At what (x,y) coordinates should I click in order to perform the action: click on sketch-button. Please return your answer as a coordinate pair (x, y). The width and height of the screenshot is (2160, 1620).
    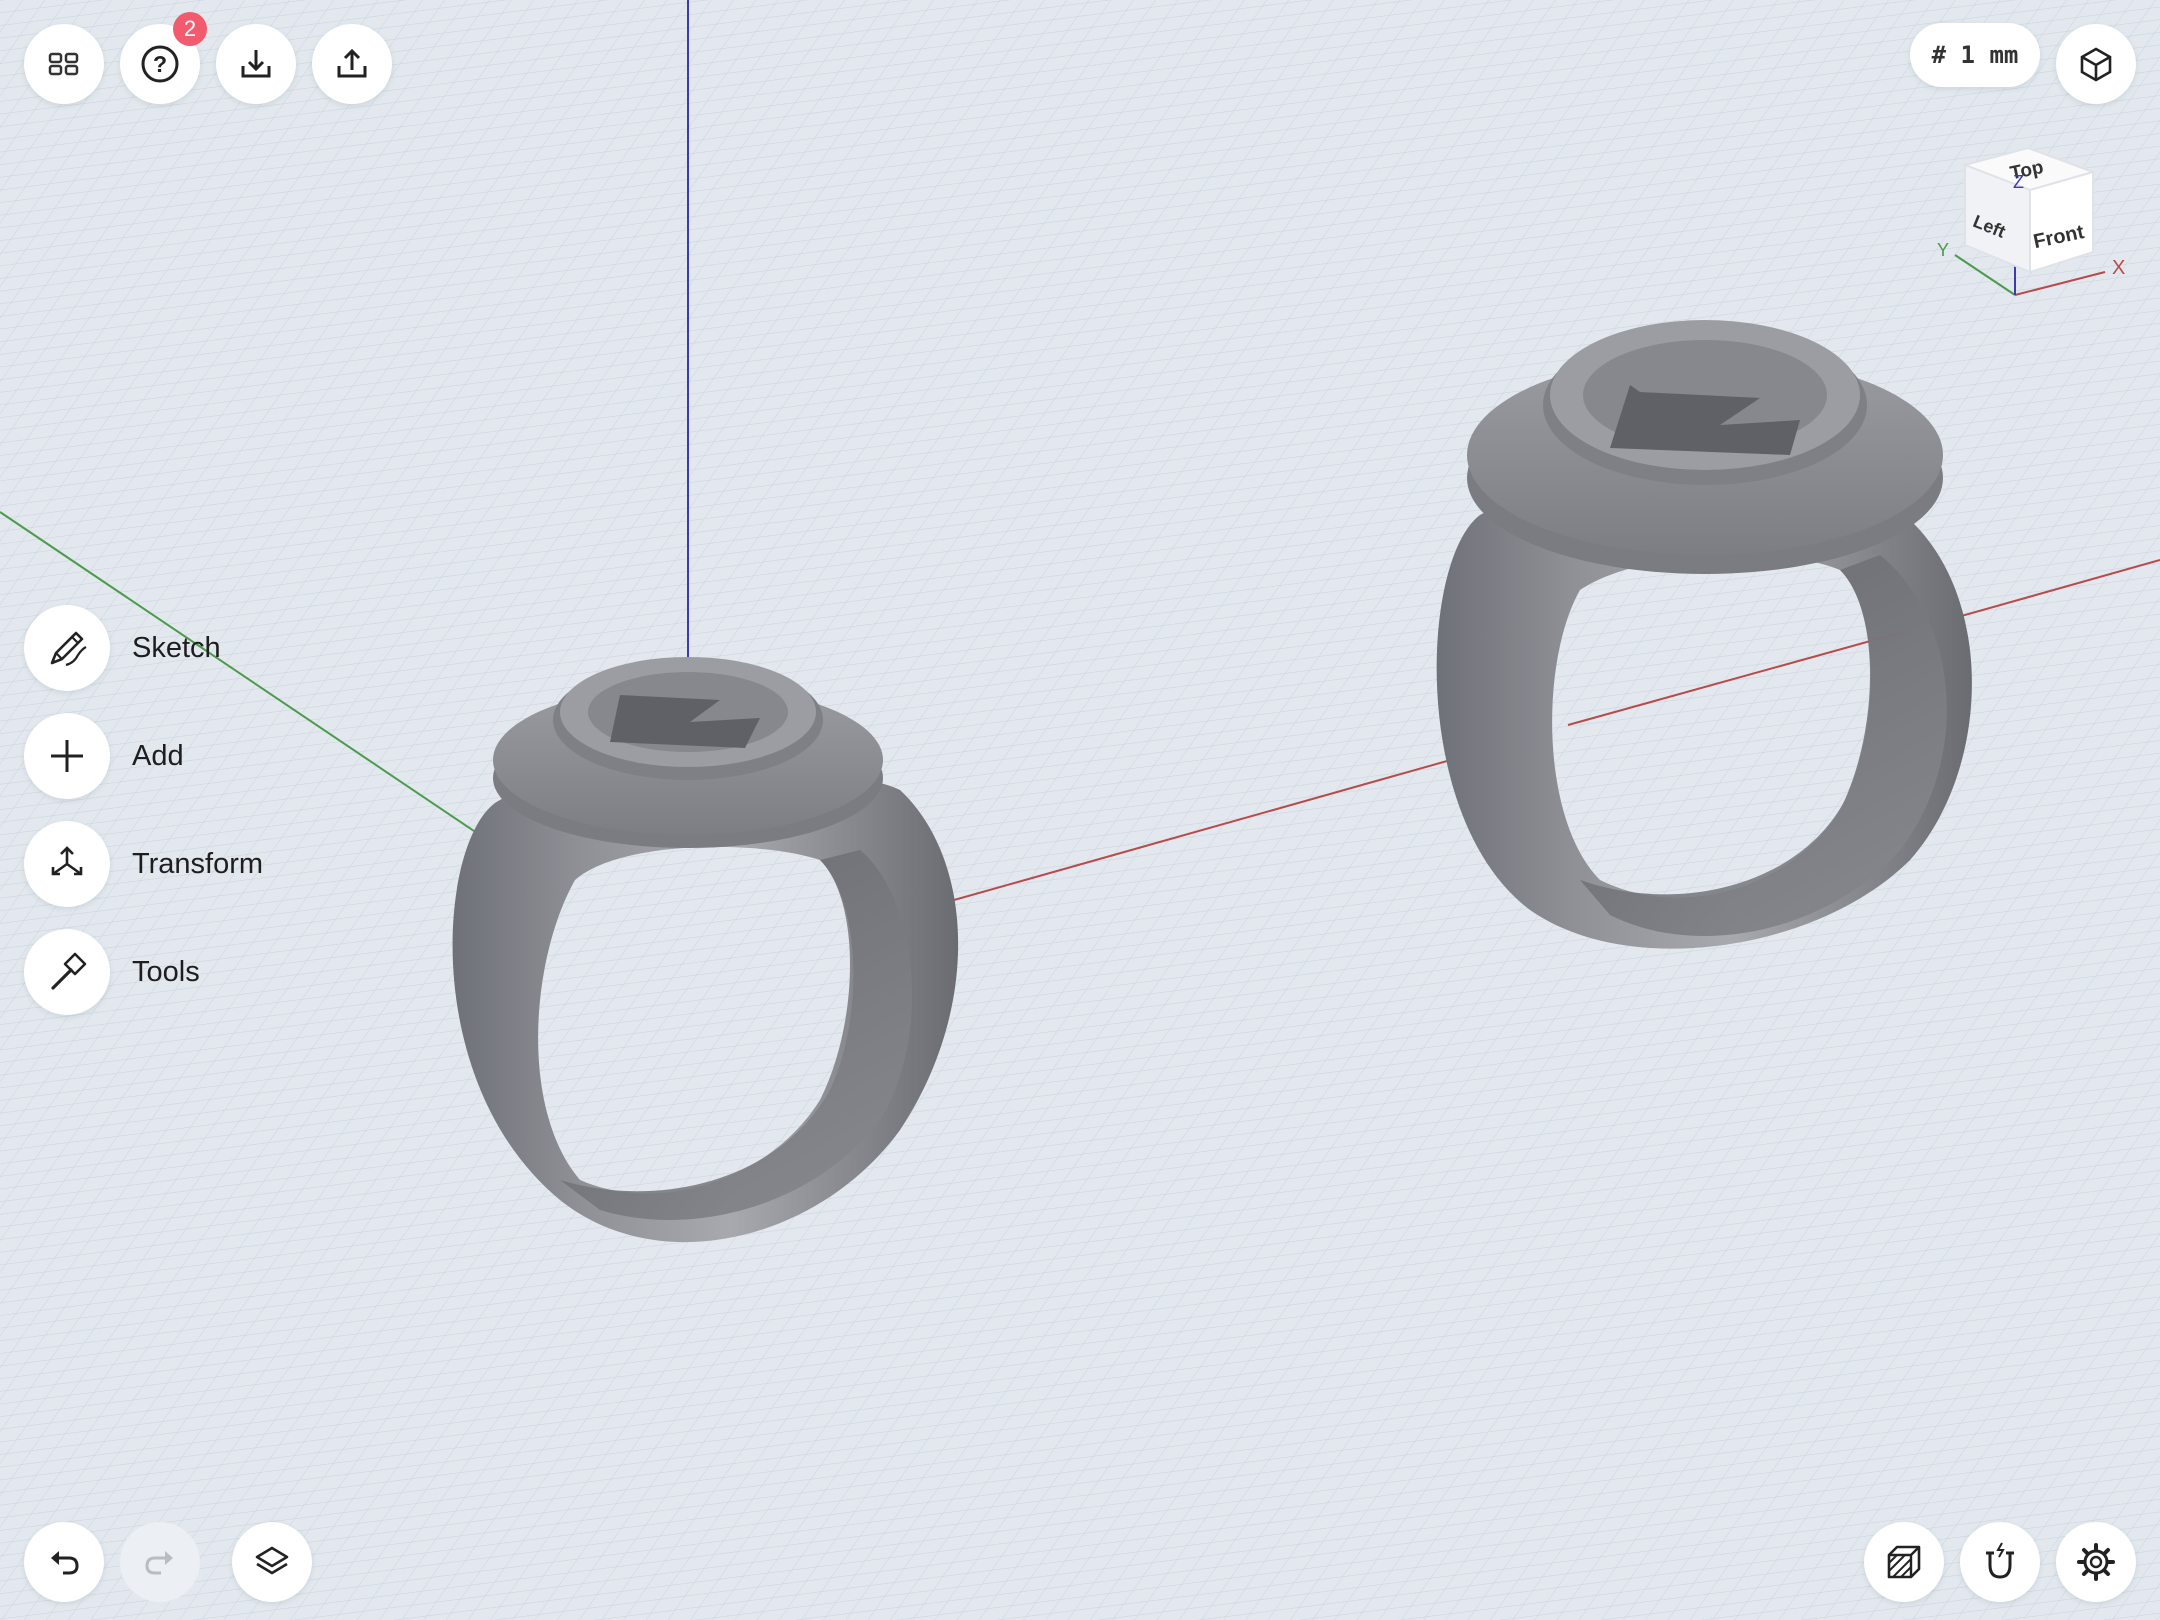
    Looking at the image, I should click on (67, 648).